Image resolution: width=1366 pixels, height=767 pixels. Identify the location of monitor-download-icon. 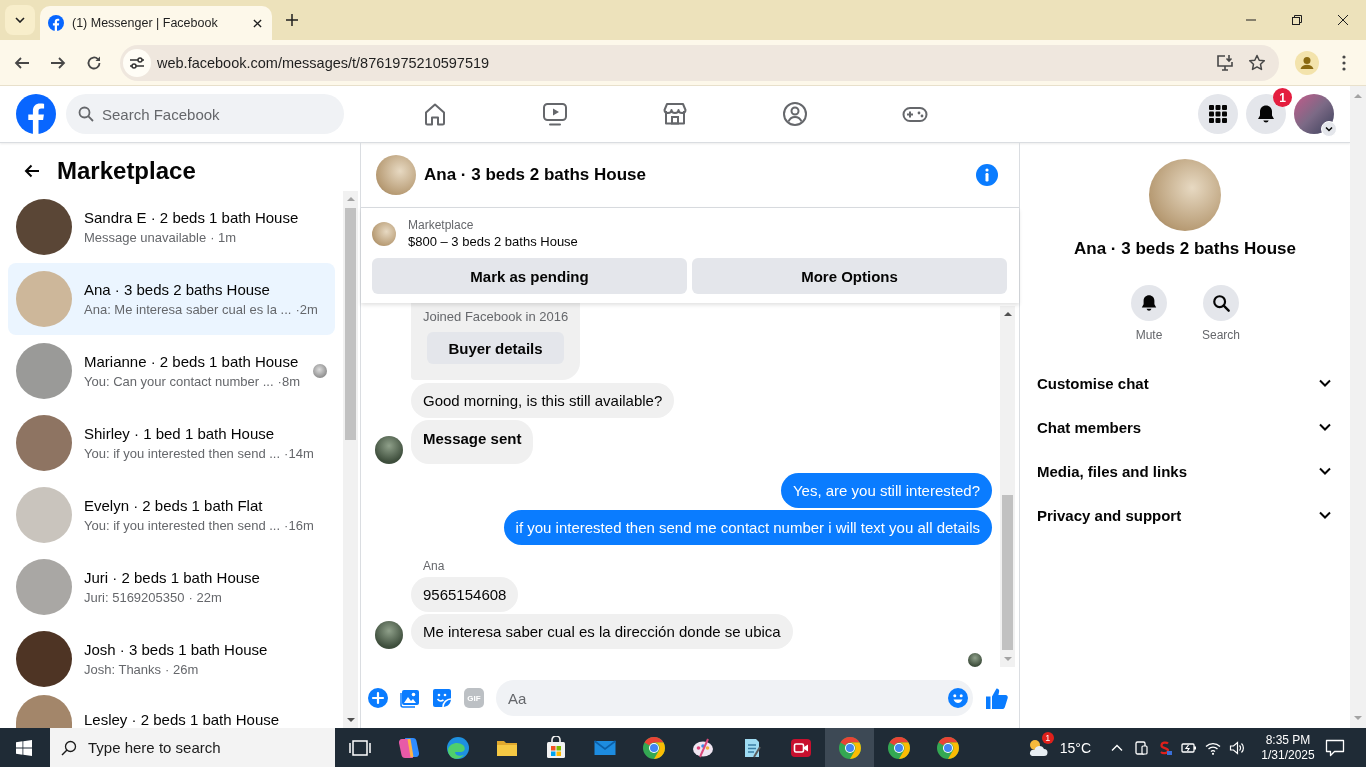
(1225, 62).